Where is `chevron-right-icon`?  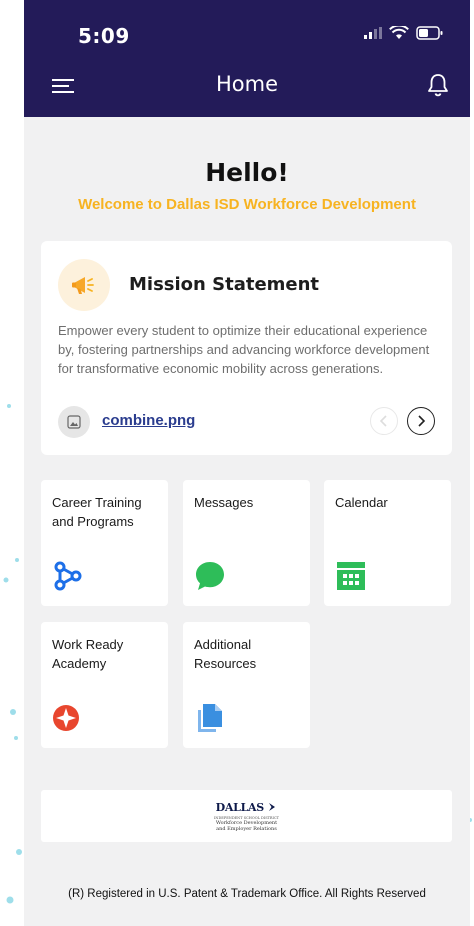 chevron-right-icon is located at coordinates (422, 421).